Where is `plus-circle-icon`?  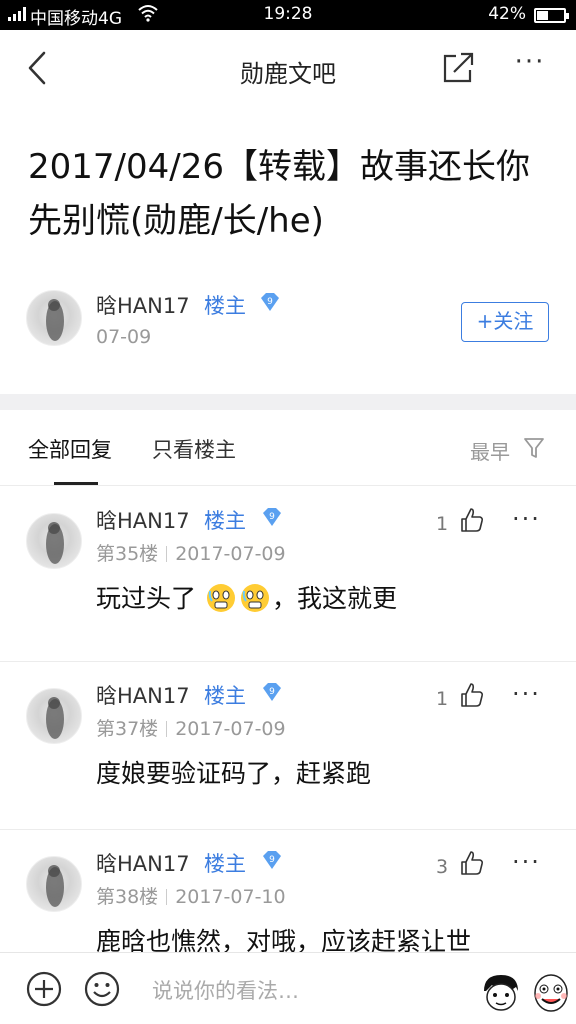
plus-circle-icon is located at coordinates (44, 989).